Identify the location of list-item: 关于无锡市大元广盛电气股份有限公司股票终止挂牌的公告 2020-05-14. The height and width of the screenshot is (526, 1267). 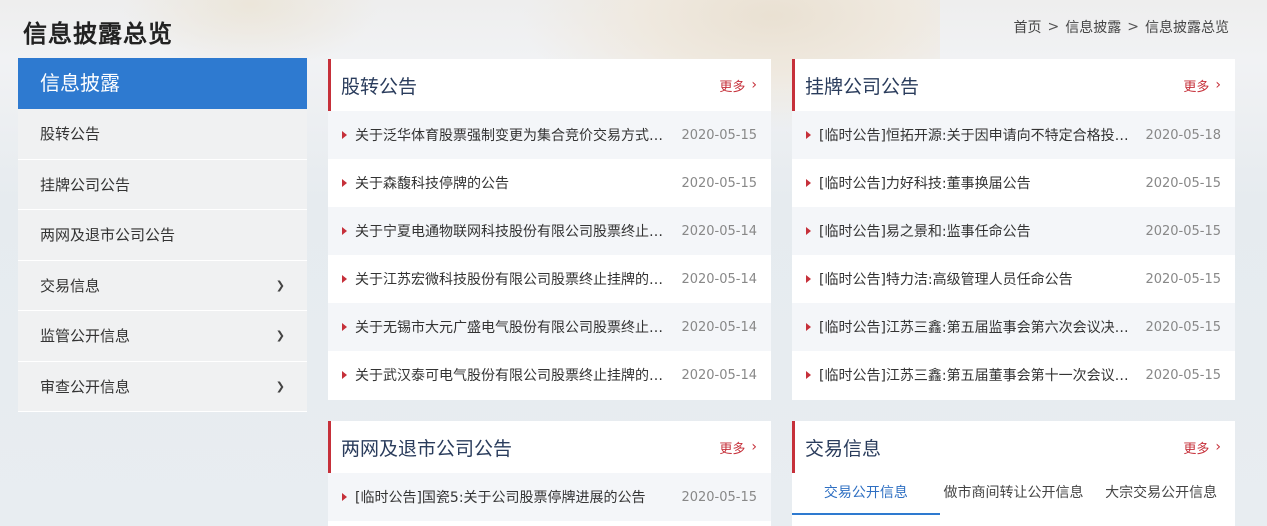
(549, 327).